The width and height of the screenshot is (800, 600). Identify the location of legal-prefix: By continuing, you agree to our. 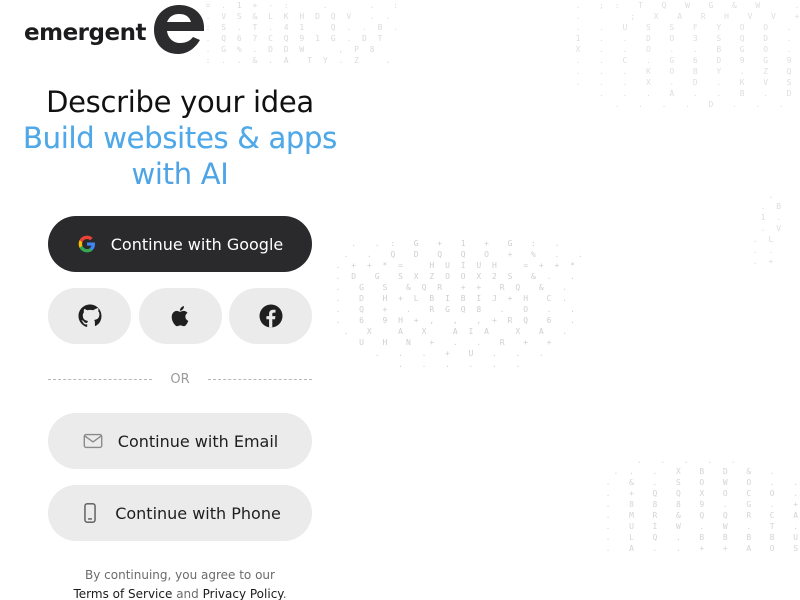
(180, 575).